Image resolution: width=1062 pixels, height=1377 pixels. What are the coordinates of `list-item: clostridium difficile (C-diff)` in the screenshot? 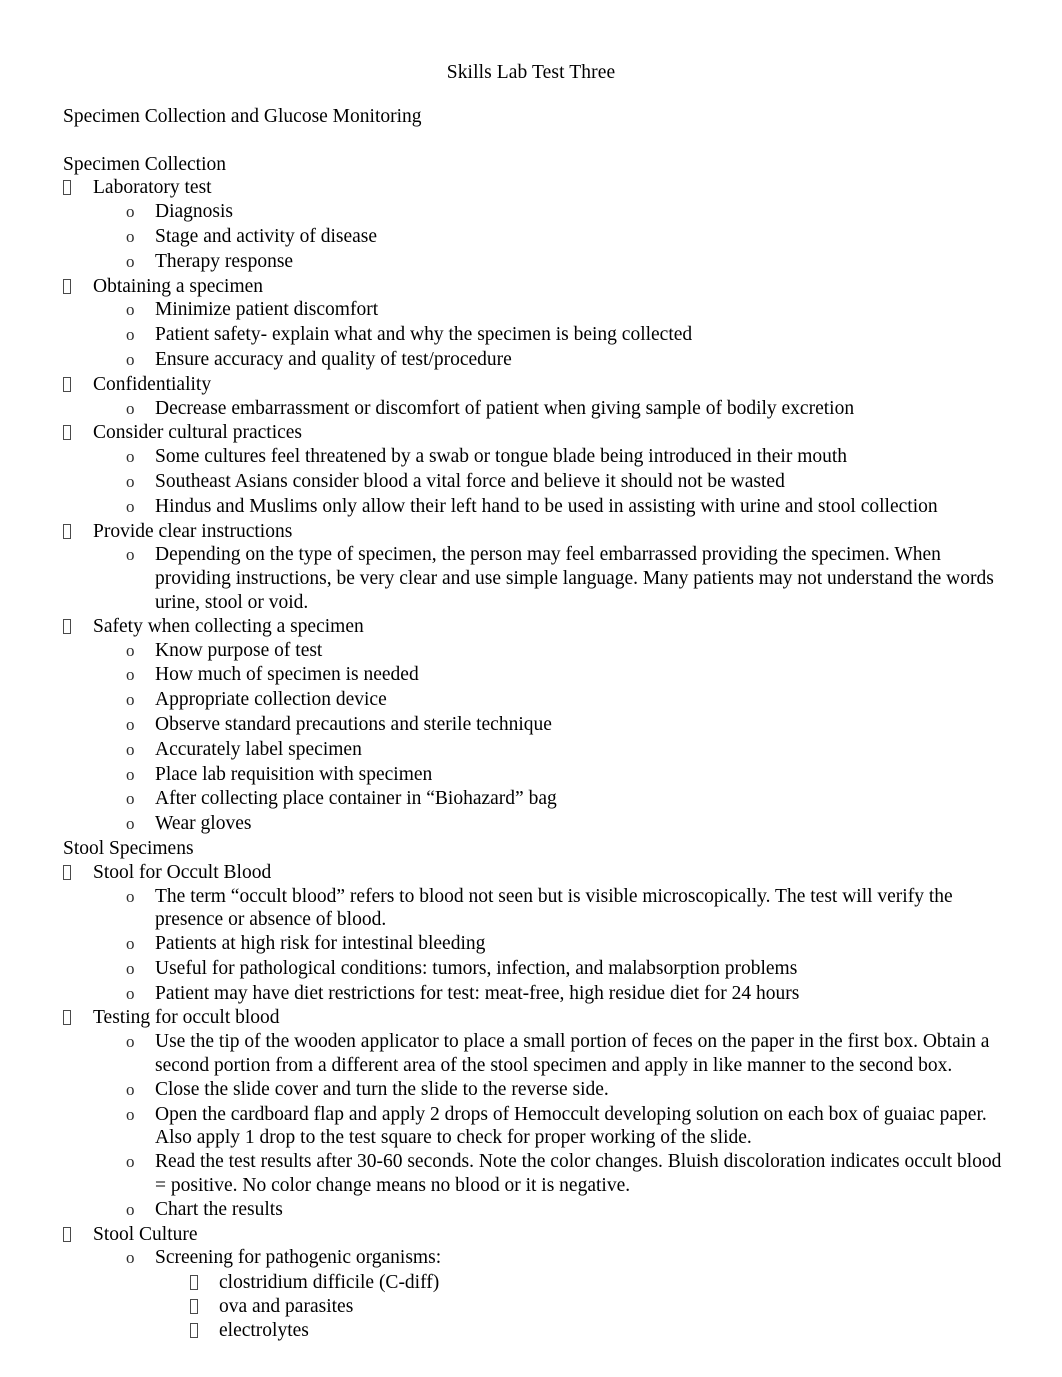 It's located at (602, 1283).